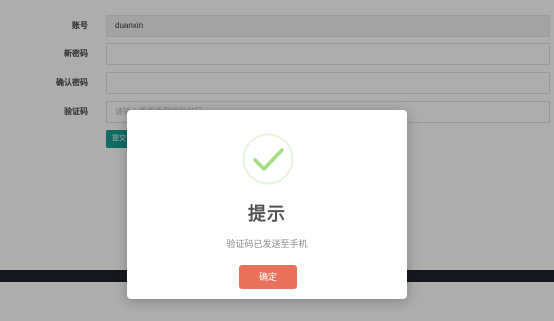  I want to click on dialog-message: 验证码已发送至手机, so click(267, 244).